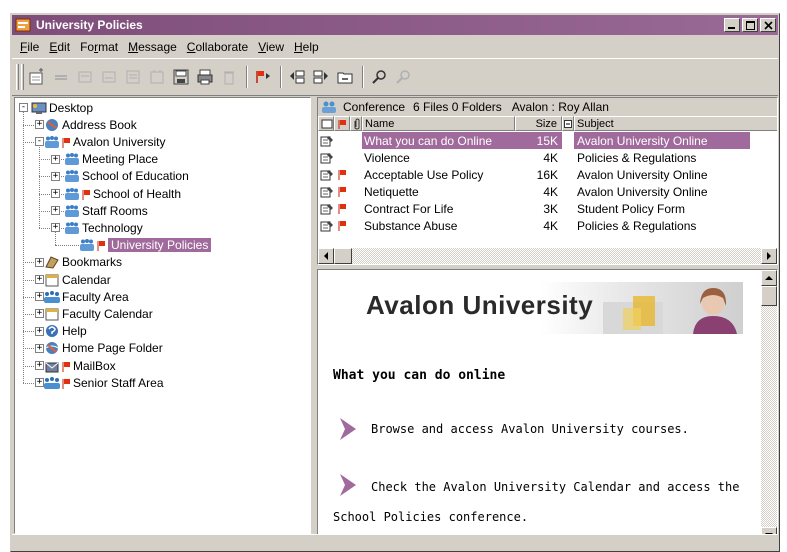  Describe the element at coordinates (106, 210) in the screenshot. I see `tree-item-staff-rooms: Staff Rooms` at that location.